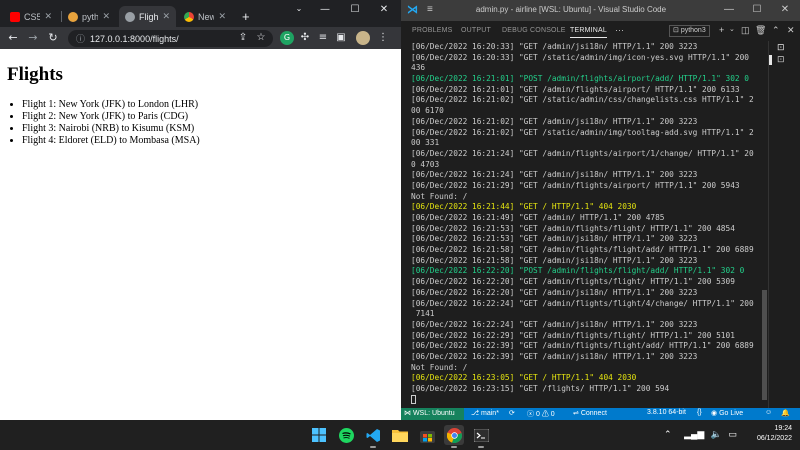 The image size is (800, 450). Describe the element at coordinates (733, 434) in the screenshot. I see `battery-icon: ▭` at that location.